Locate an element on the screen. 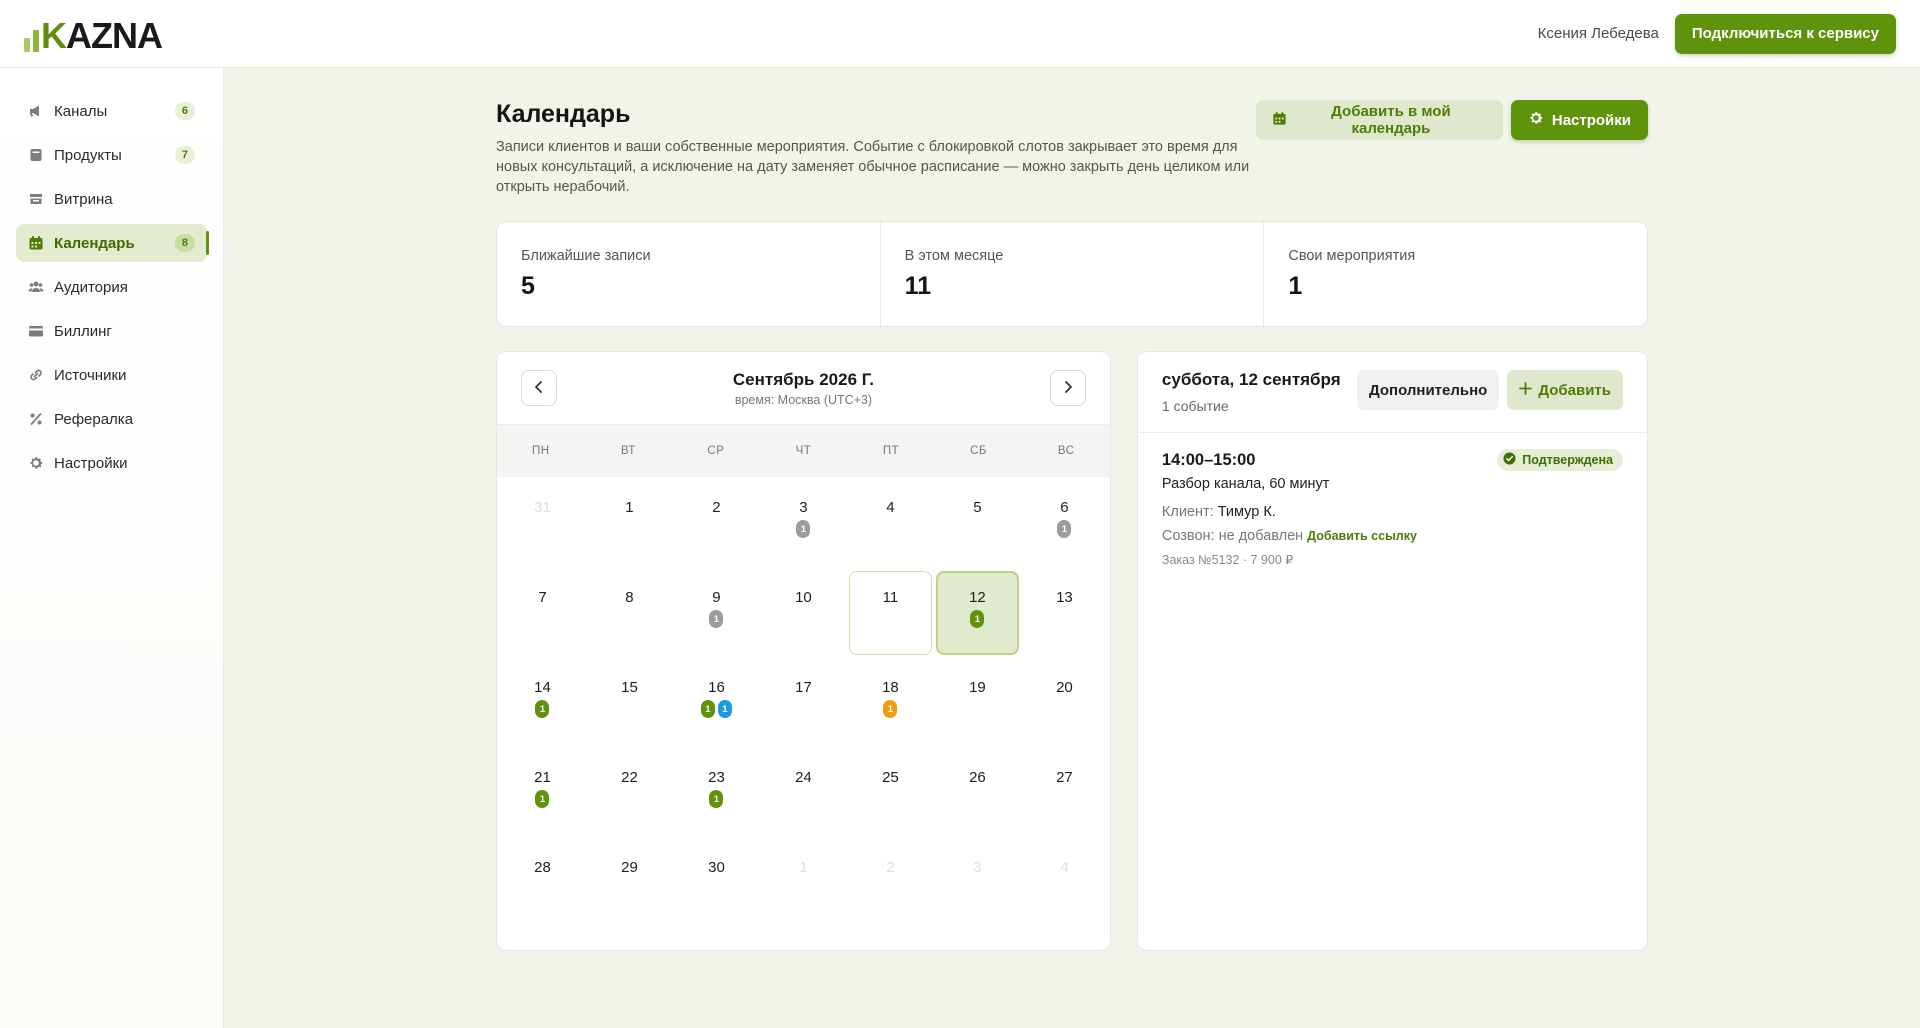  credit-card-icon is located at coordinates (36, 331).